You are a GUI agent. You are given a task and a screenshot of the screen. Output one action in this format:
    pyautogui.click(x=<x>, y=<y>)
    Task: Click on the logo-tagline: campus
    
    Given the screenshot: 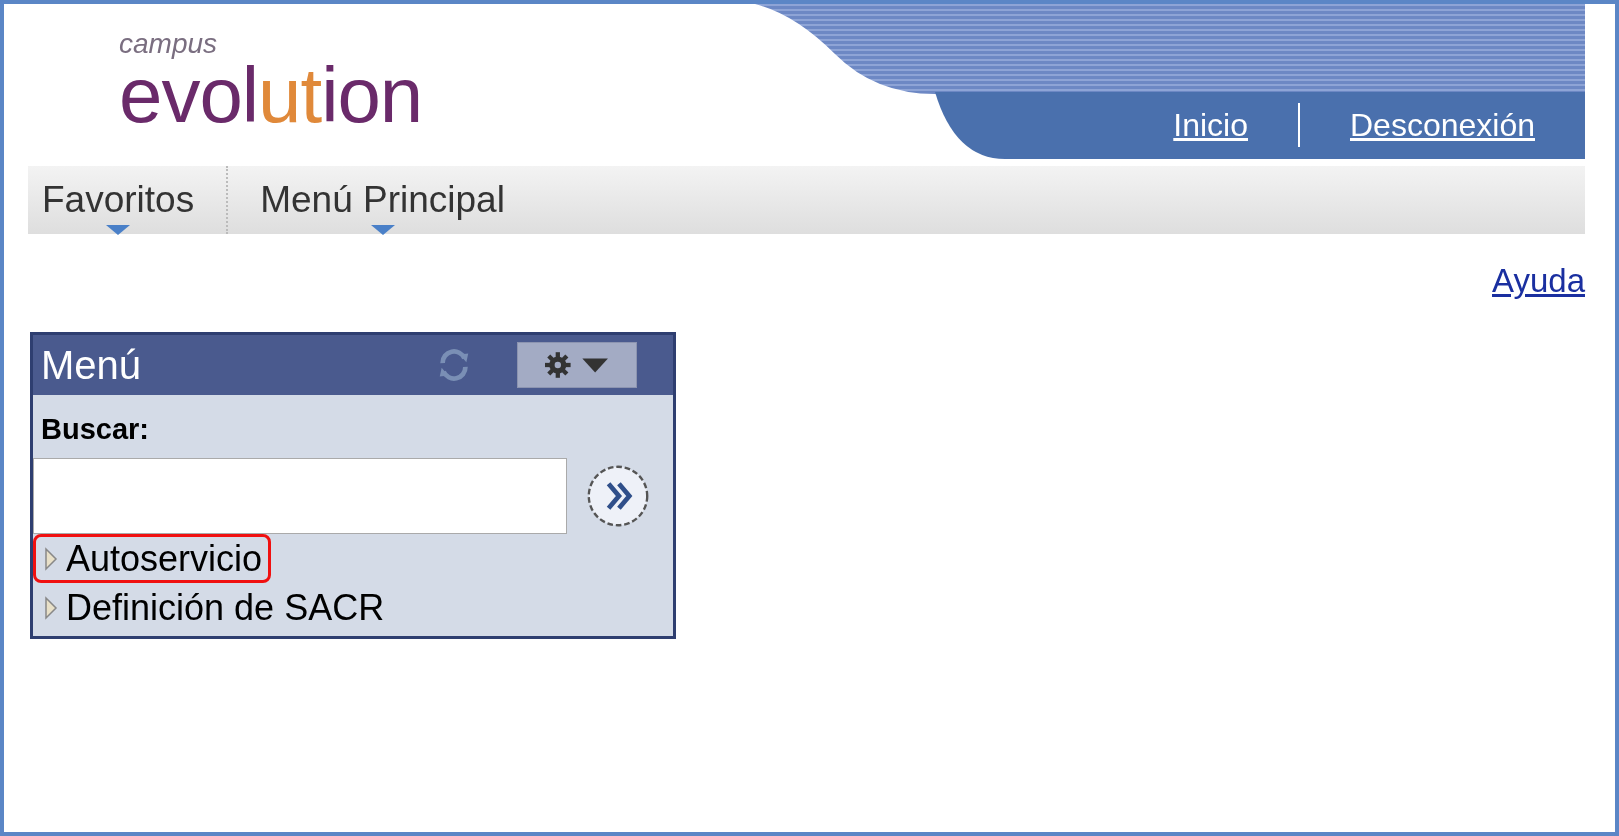 What is the action you would take?
    pyautogui.click(x=169, y=44)
    